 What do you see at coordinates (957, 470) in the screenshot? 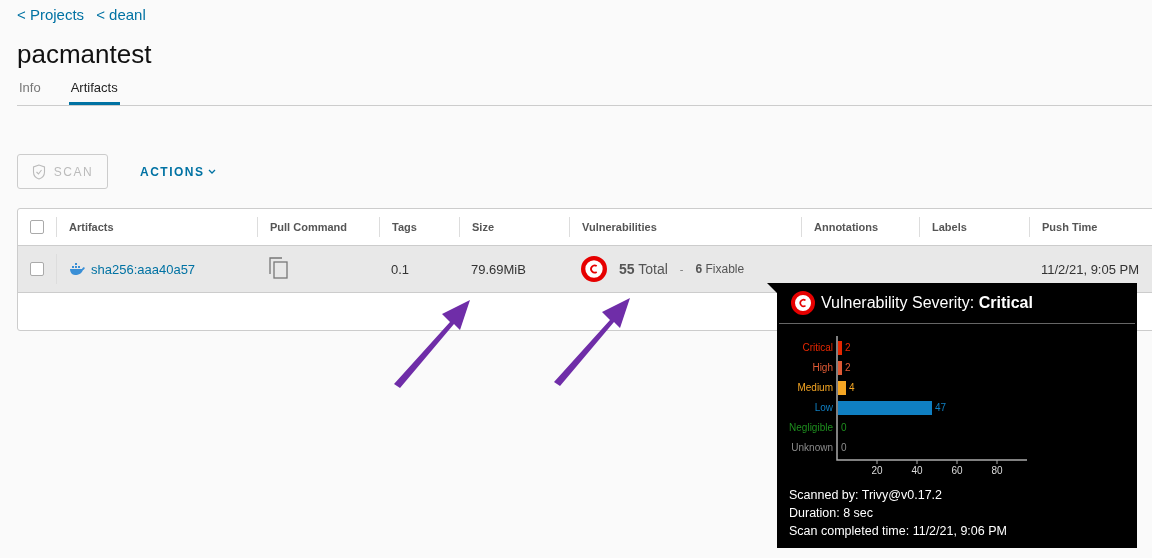
I see `tick-label: 60` at bounding box center [957, 470].